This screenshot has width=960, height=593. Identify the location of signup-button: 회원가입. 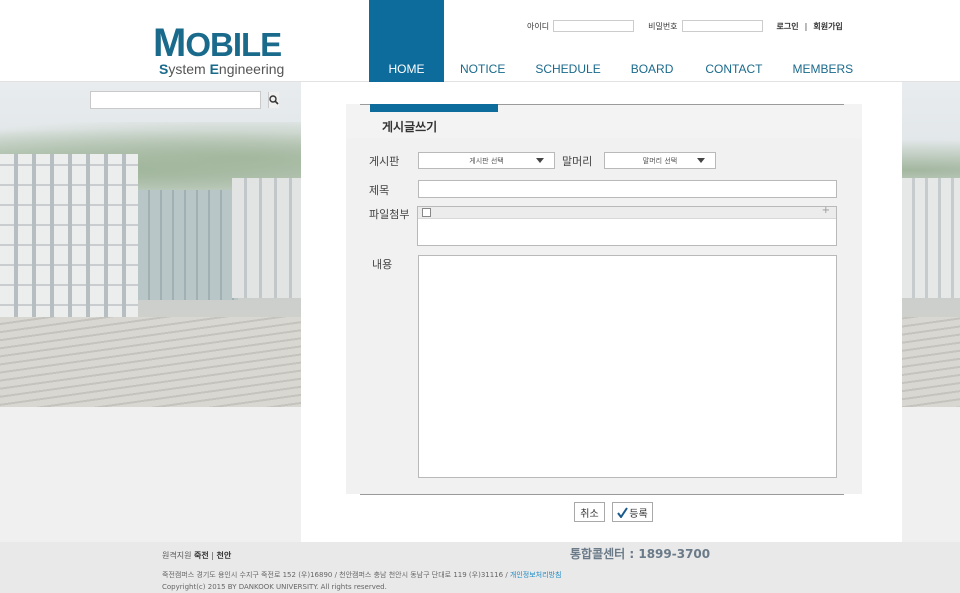
(827, 26).